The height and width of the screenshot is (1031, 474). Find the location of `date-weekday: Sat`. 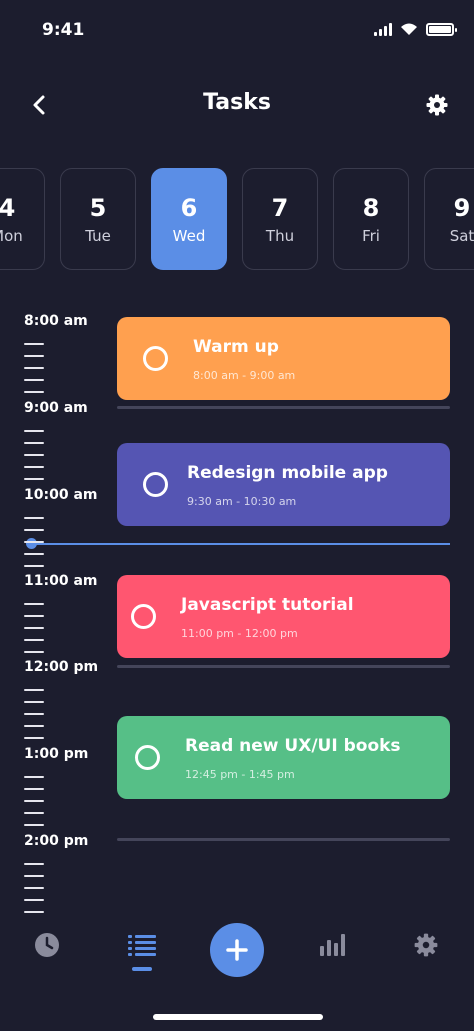

date-weekday: Sat is located at coordinates (461, 236).